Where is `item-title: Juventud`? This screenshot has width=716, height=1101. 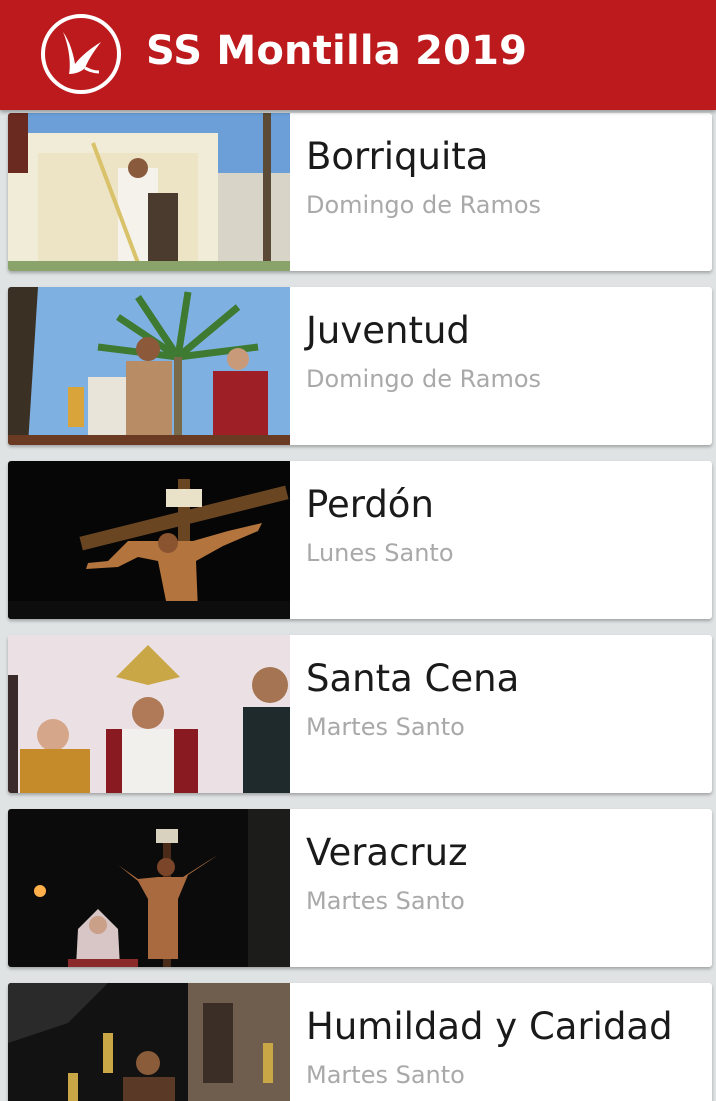
item-title: Juventud is located at coordinates (388, 330).